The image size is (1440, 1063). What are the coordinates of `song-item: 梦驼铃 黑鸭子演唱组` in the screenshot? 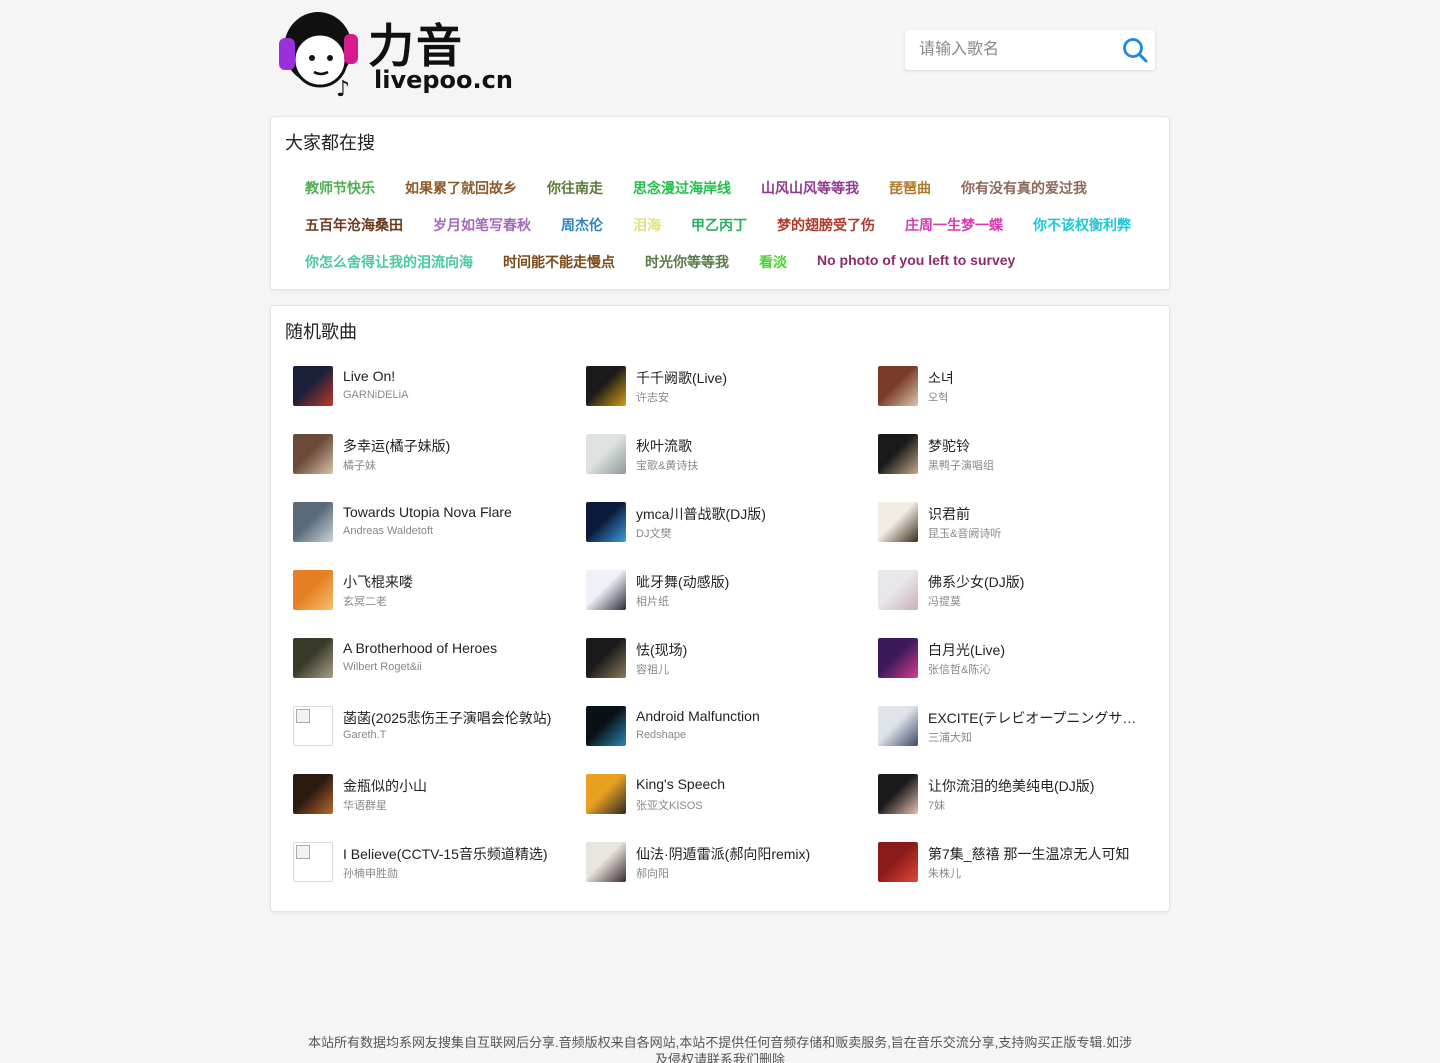 It's located at (1018, 454).